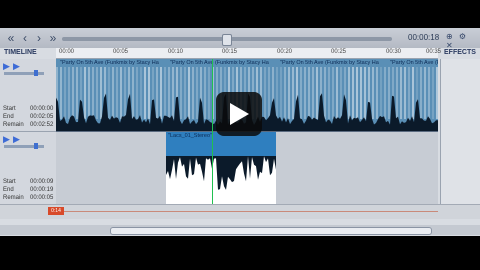  What do you see at coordinates (434, 52) in the screenshot?
I see `ruler-tick-label: 00:35` at bounding box center [434, 52].